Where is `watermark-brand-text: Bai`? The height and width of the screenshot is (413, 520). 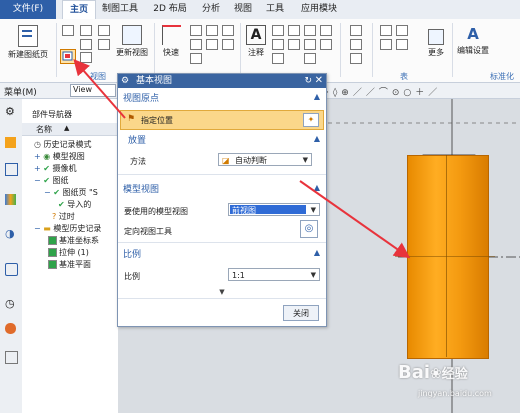 watermark-brand-text: Bai is located at coordinates (414, 372).